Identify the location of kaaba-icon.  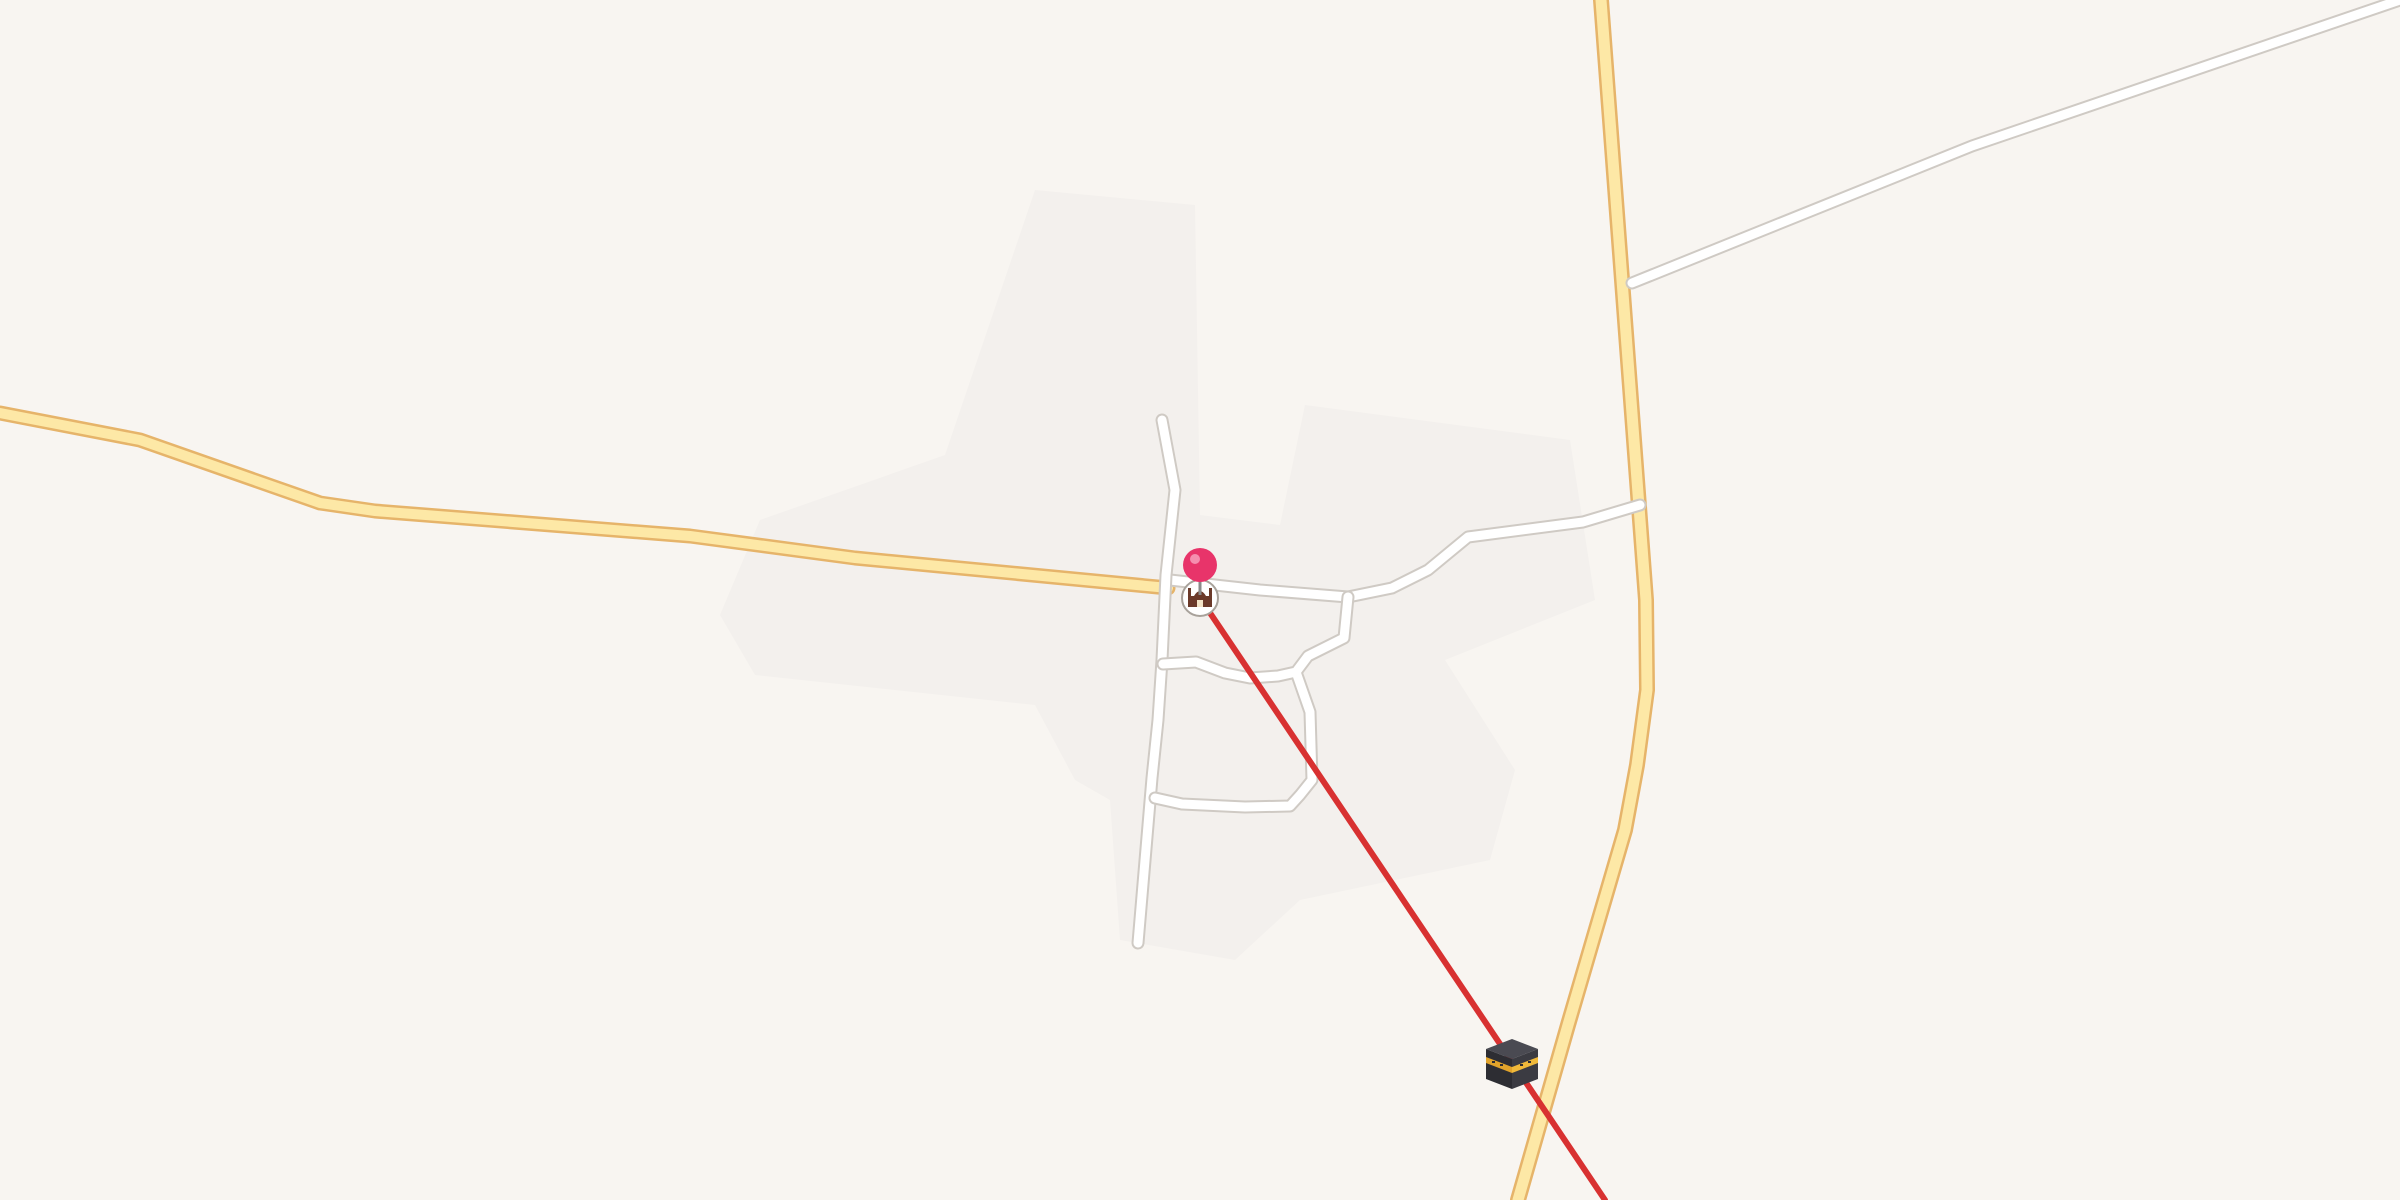
(1512, 1064).